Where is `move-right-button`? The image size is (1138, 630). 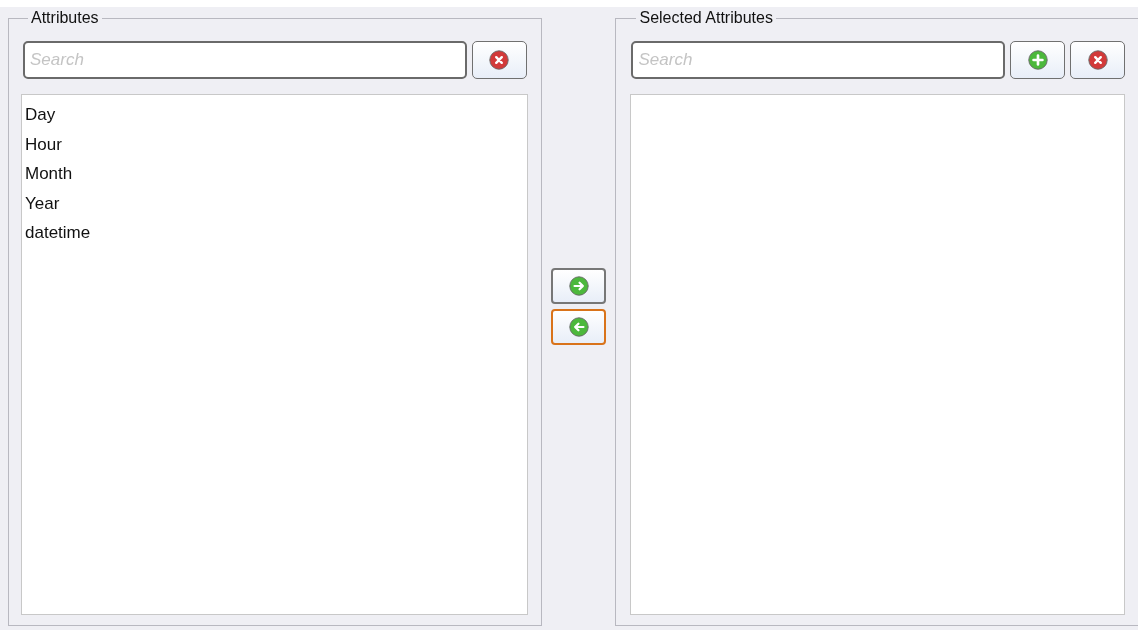
move-right-button is located at coordinates (578, 286).